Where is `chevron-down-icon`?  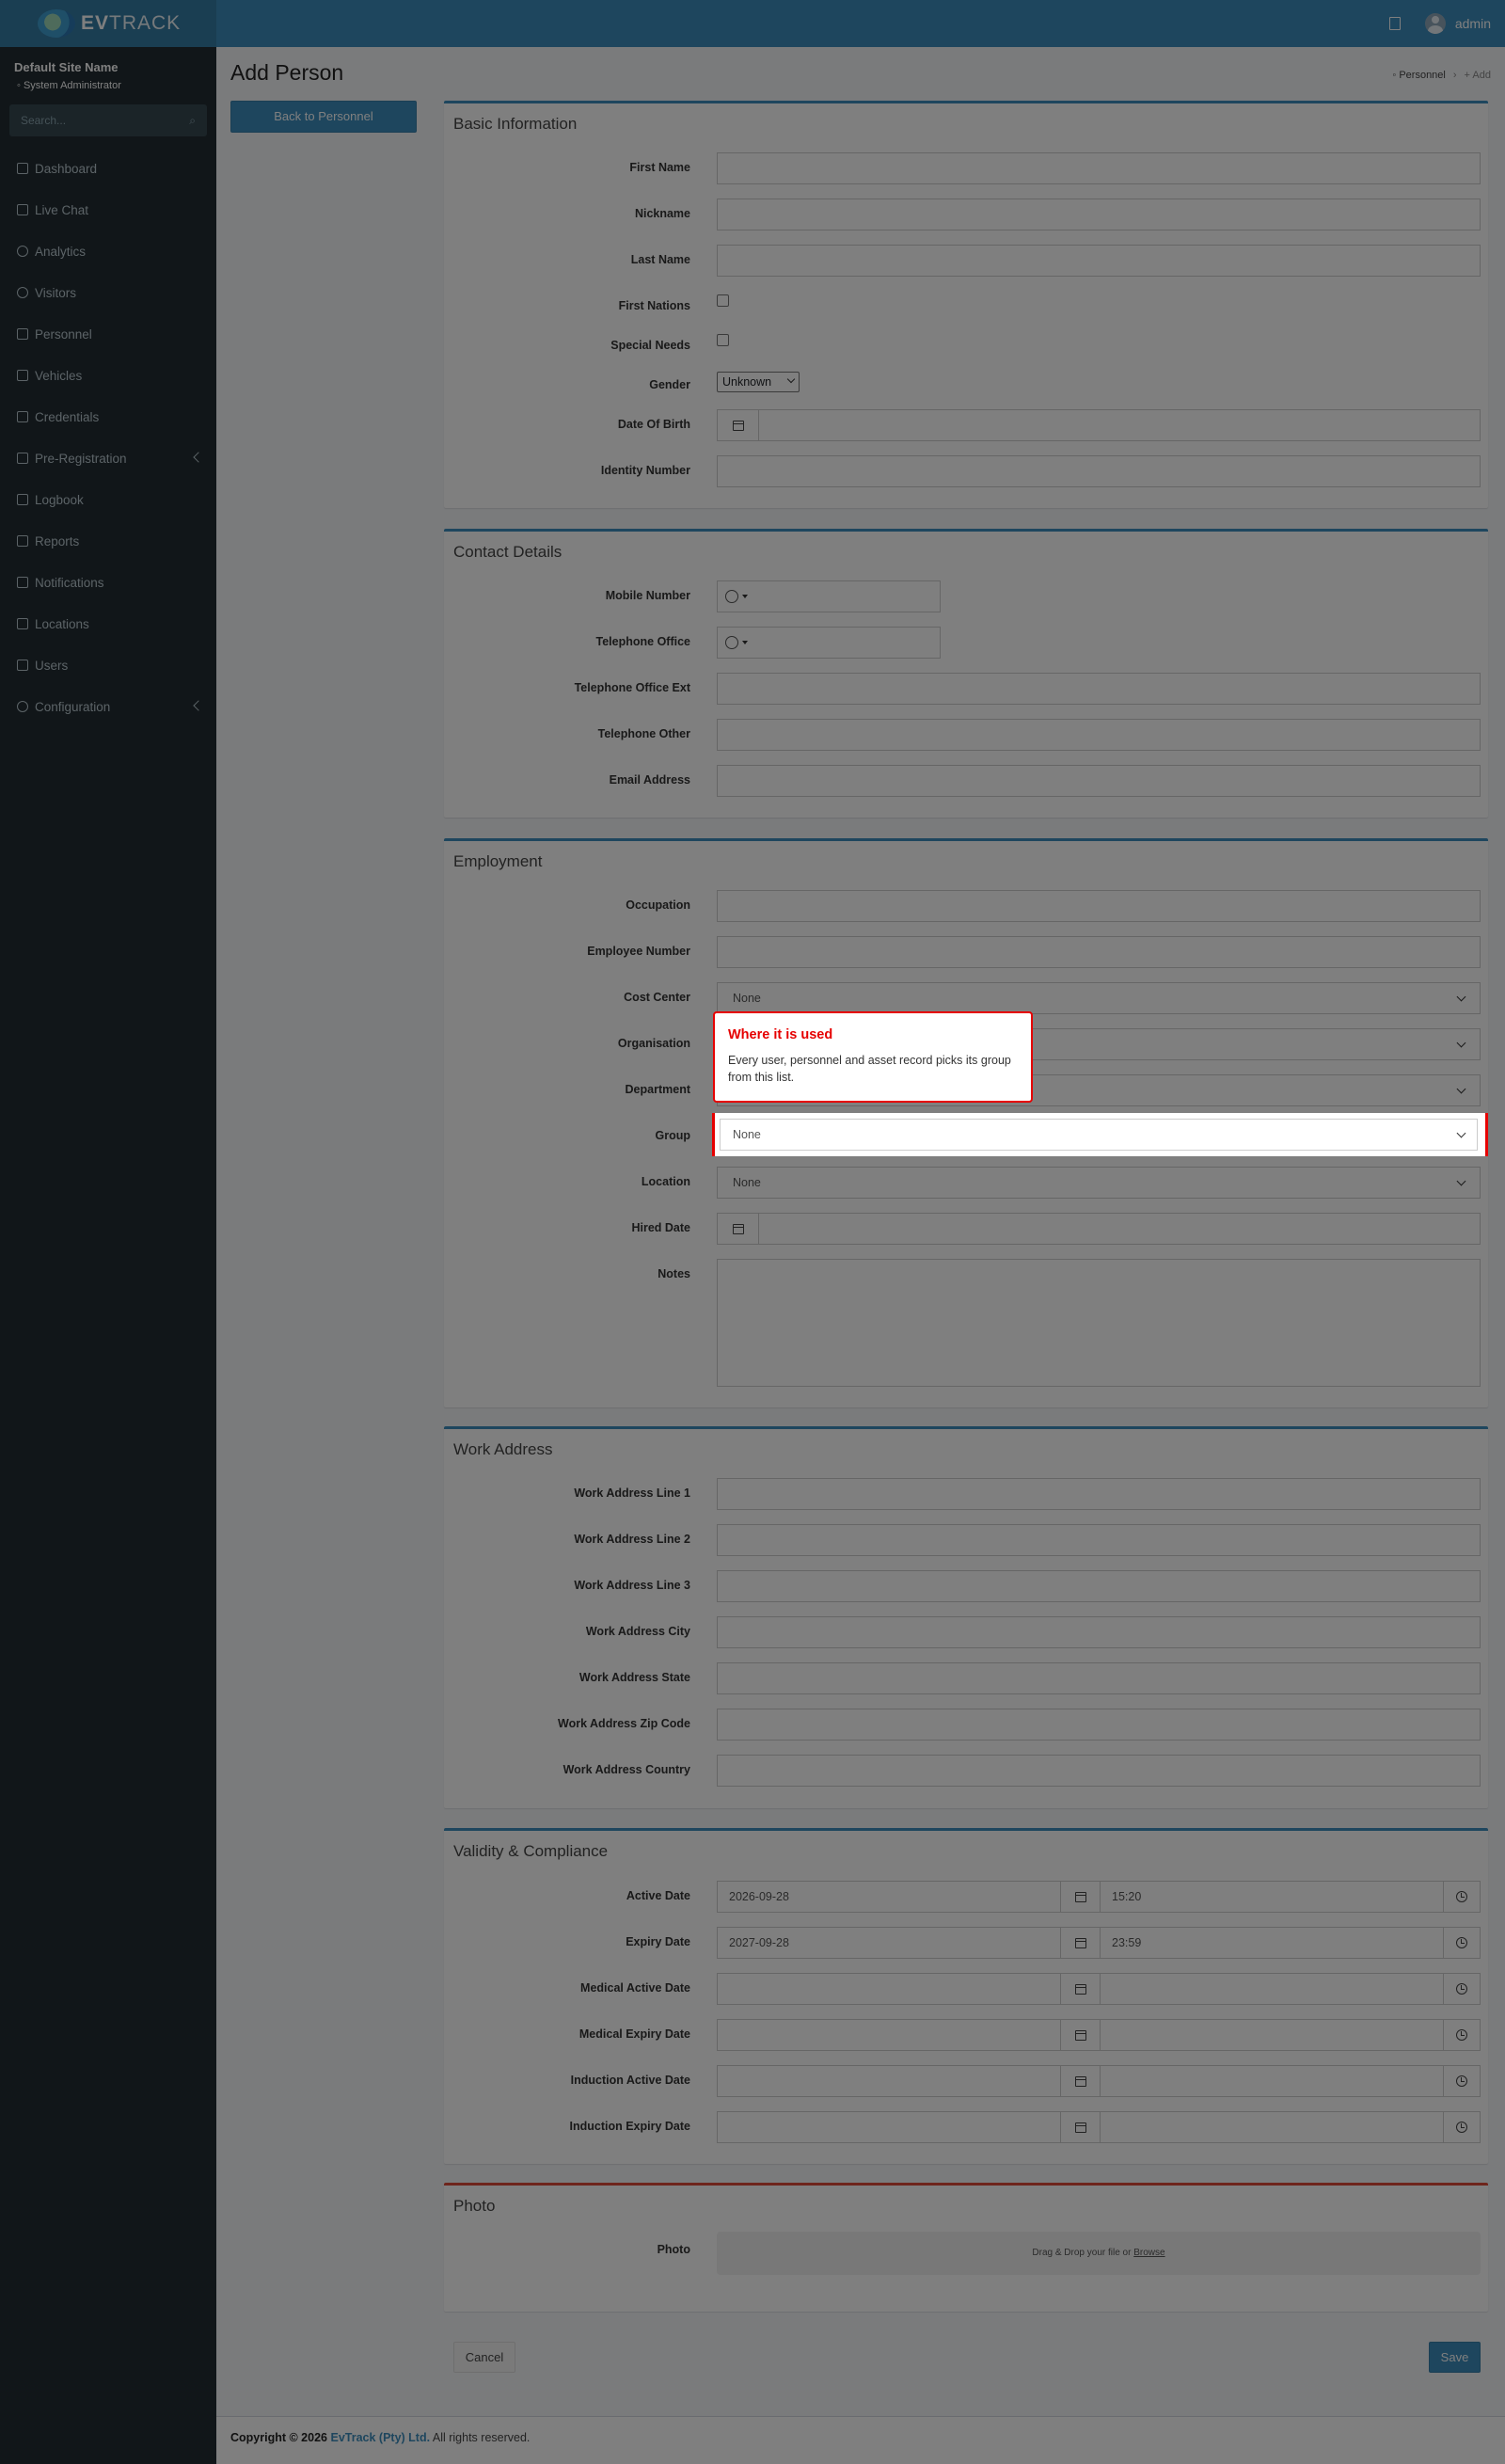
chevron-down-icon is located at coordinates (1461, 1133).